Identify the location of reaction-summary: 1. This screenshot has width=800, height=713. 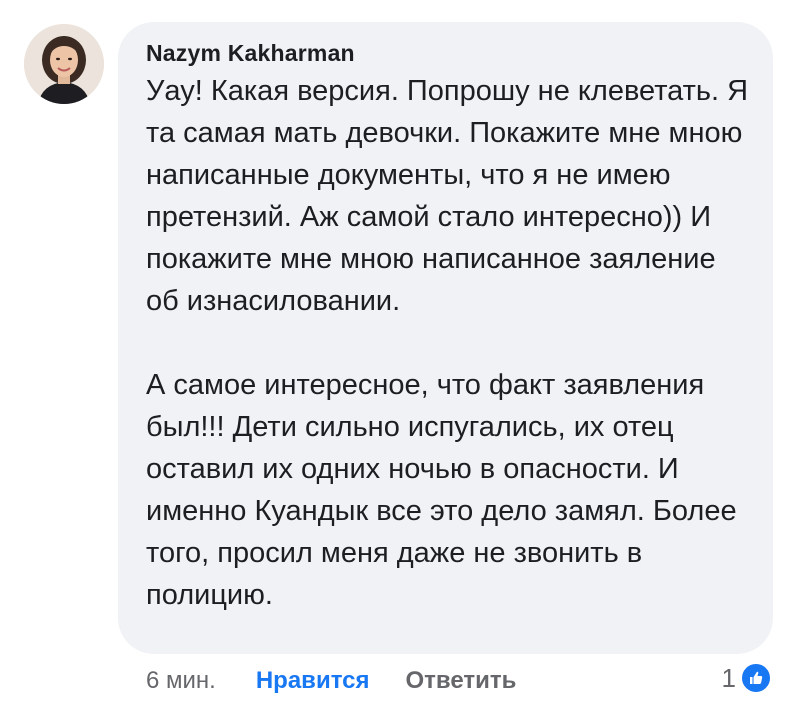
(747, 678).